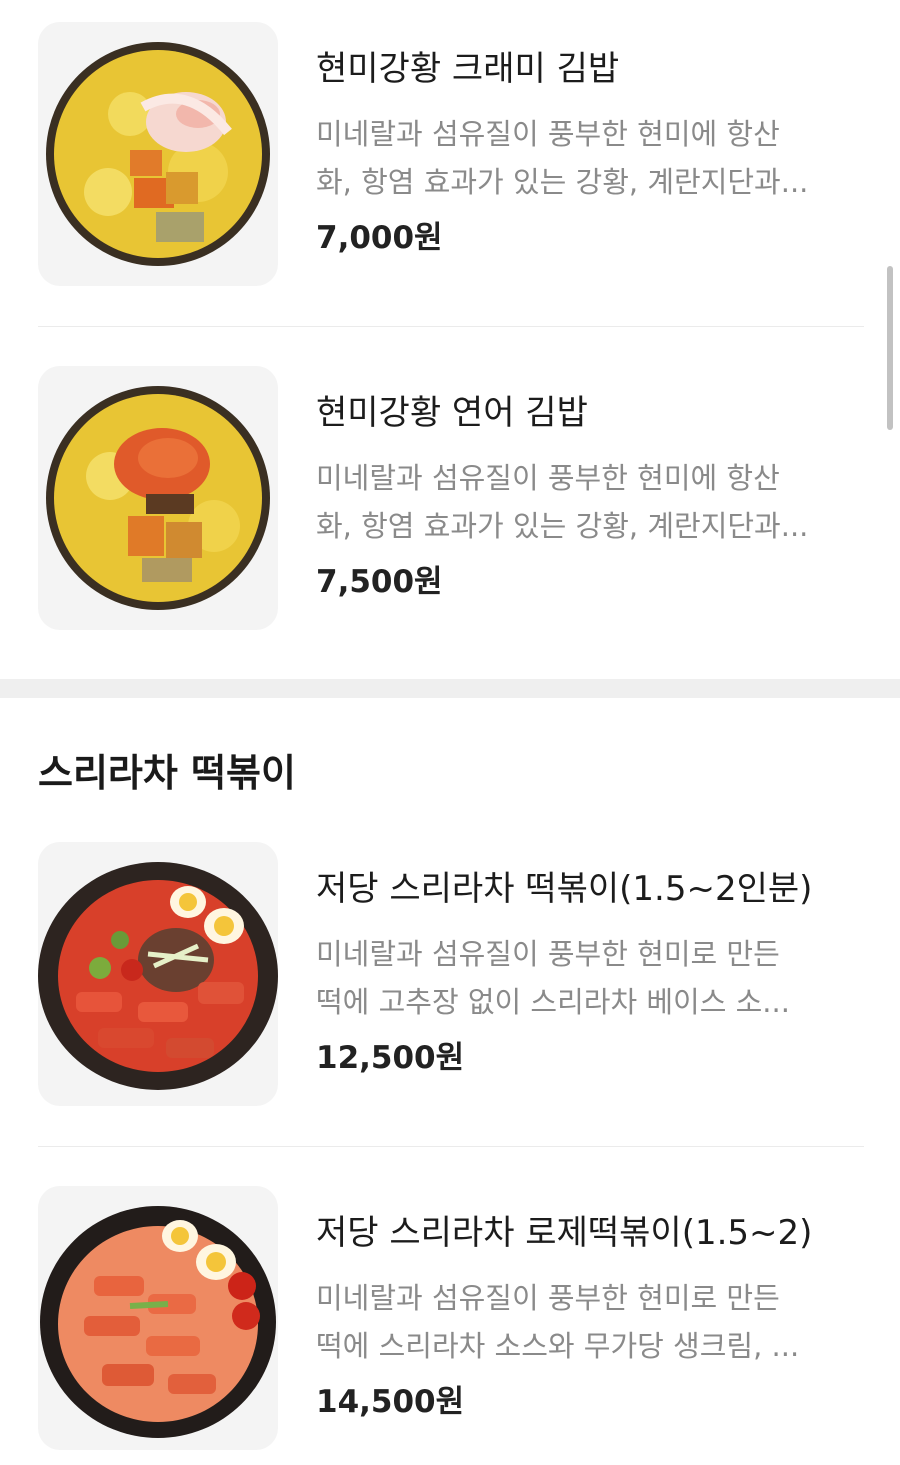 This screenshot has width=900, height=1465. What do you see at coordinates (890, 348) in the screenshot?
I see `scrollbar` at bounding box center [890, 348].